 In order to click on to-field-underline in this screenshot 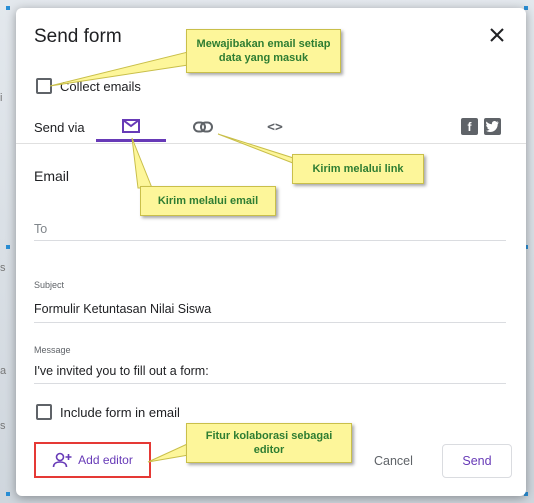, I will do `click(270, 240)`.